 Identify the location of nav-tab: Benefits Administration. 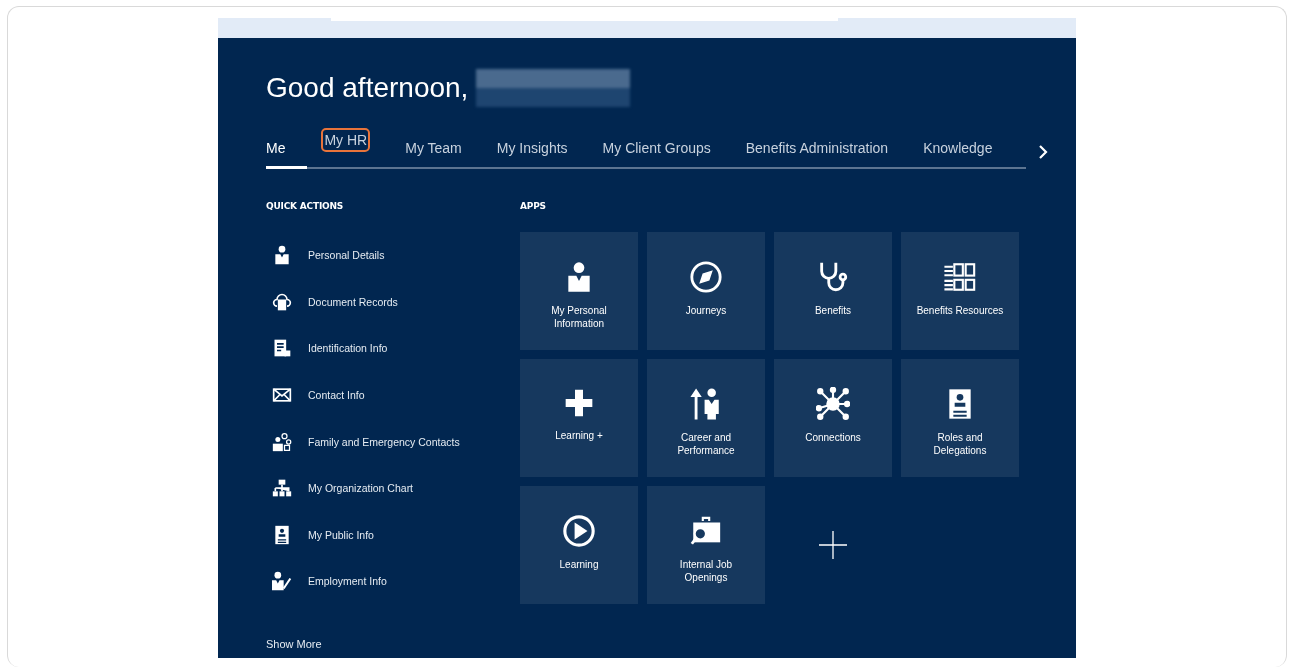
(817, 151).